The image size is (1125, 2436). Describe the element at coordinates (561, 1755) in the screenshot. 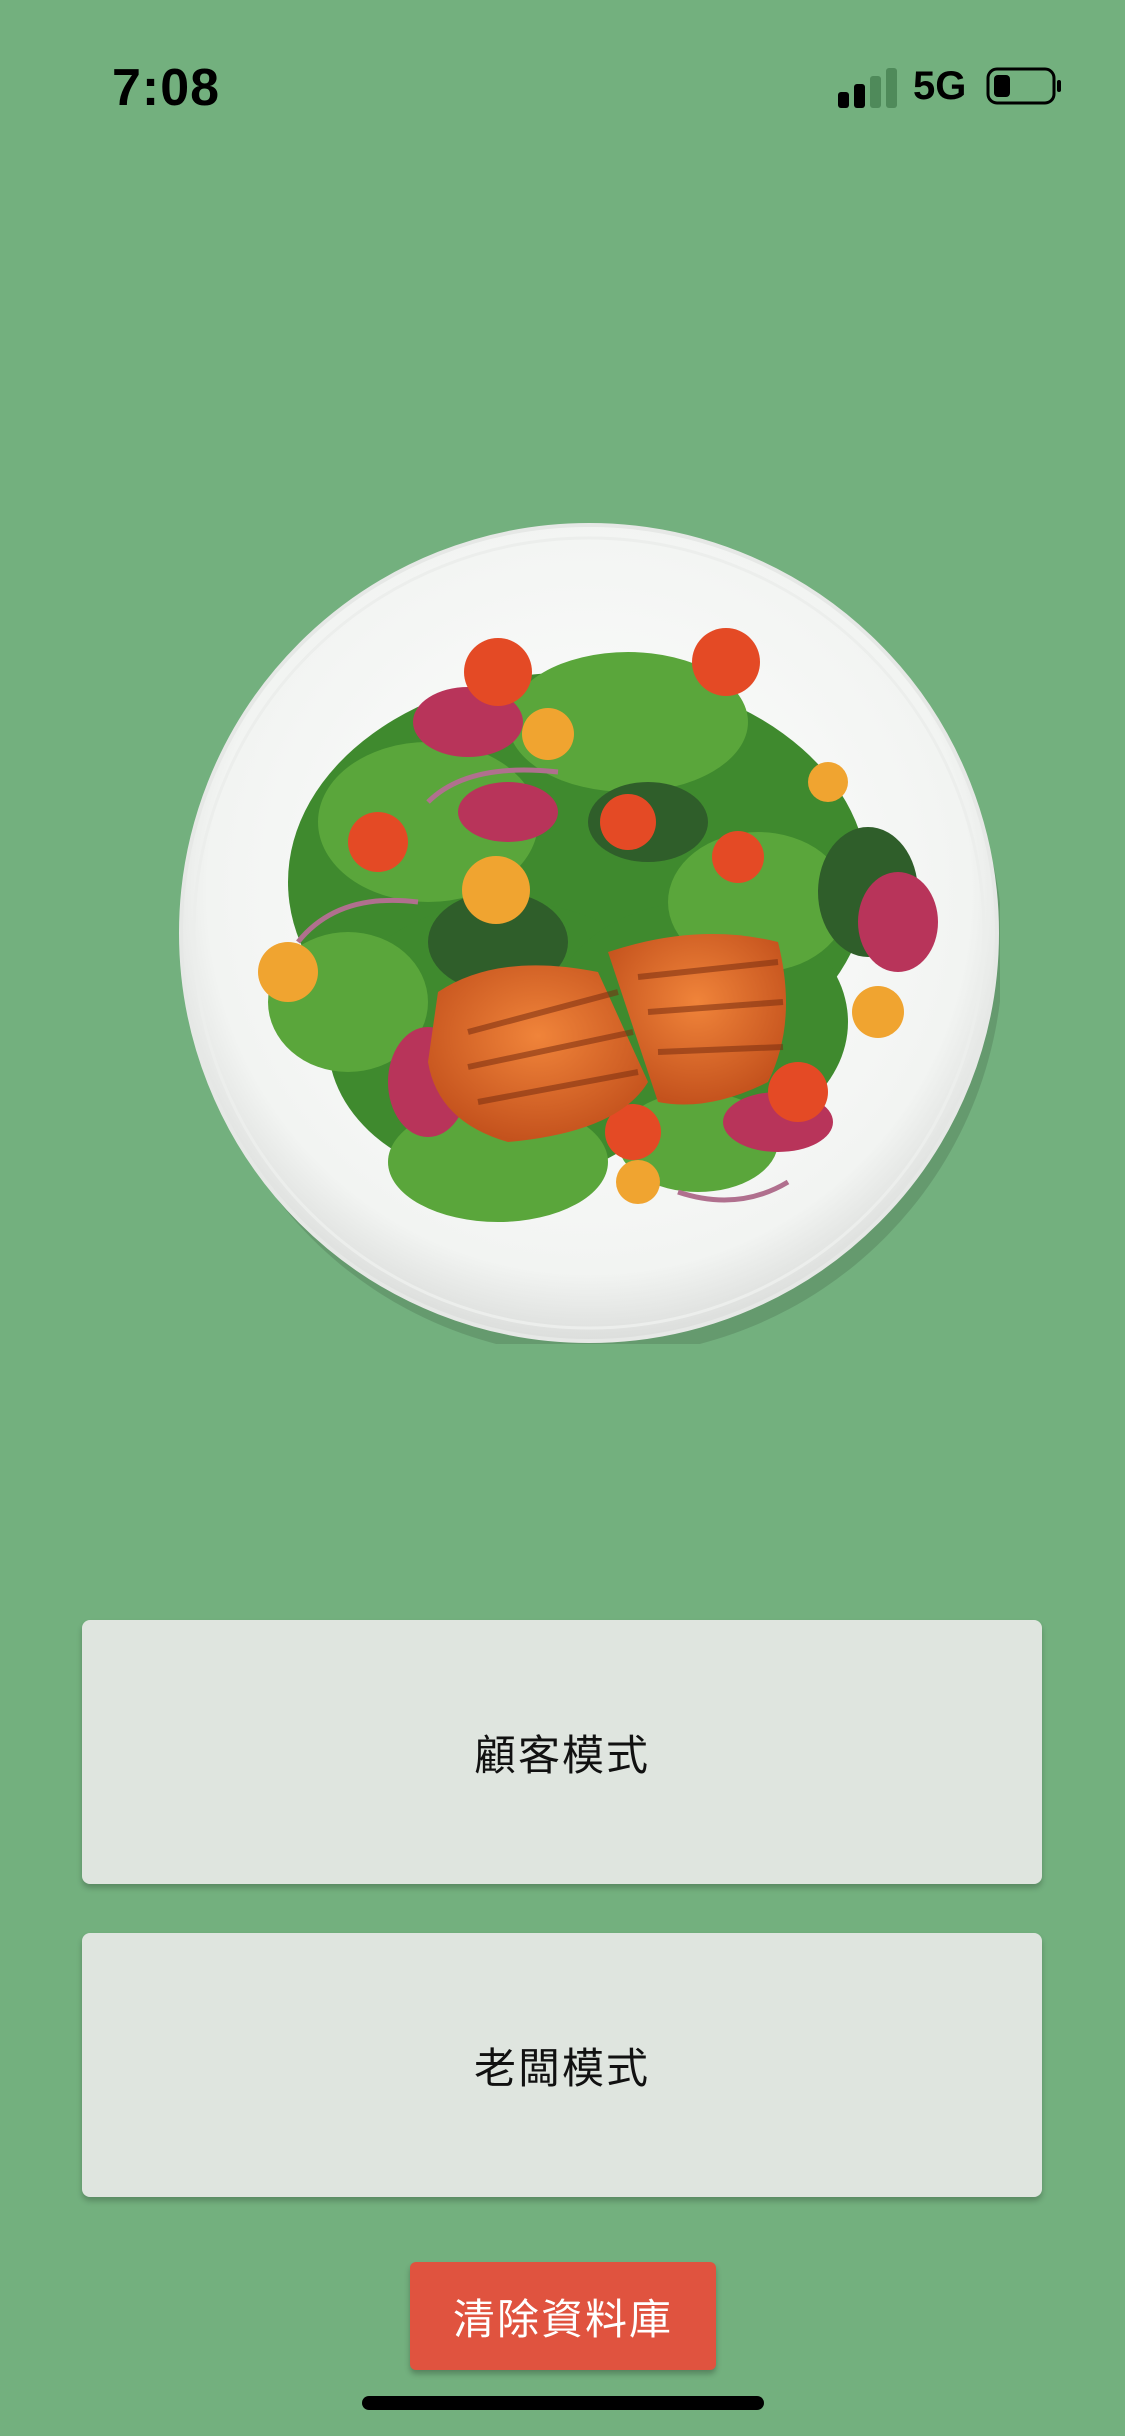

I see `customer-mode-label: 顧客模式` at that location.